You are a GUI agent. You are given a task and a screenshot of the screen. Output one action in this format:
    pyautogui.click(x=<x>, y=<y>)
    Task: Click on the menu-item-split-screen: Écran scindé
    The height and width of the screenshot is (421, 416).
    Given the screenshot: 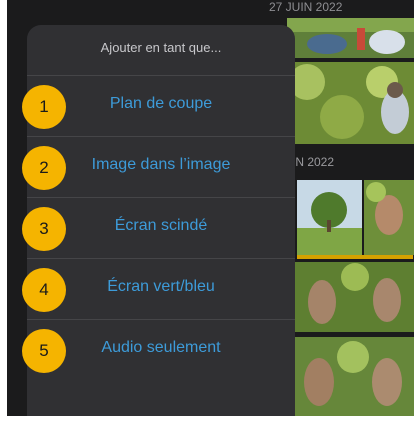 What is the action you would take?
    pyautogui.click(x=161, y=228)
    